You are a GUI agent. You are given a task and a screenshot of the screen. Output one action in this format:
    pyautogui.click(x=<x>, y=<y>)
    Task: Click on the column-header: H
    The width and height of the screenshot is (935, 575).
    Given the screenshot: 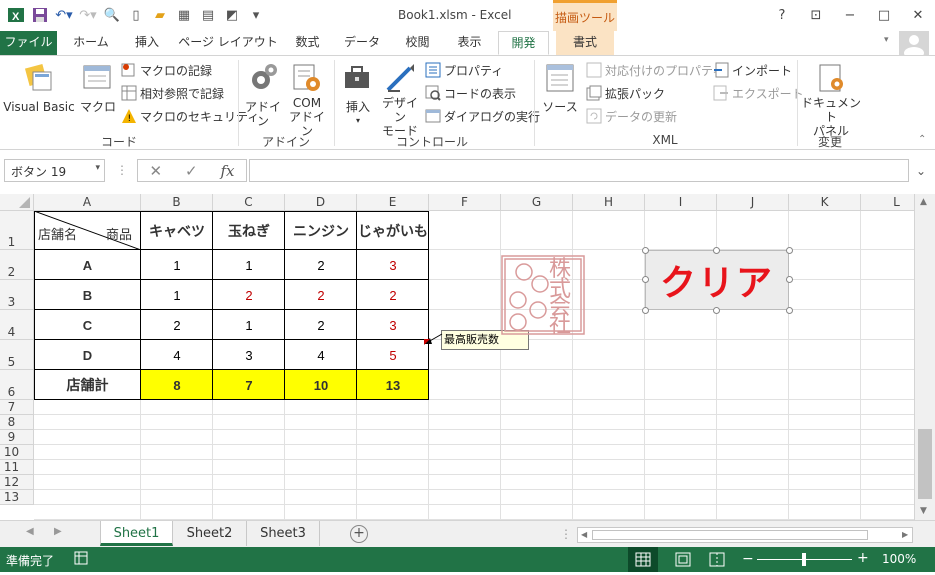 What is the action you would take?
    pyautogui.click(x=609, y=202)
    